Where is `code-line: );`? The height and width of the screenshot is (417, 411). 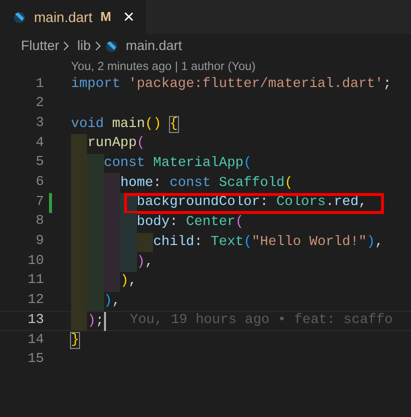
code-line: ); is located at coordinates (95, 321).